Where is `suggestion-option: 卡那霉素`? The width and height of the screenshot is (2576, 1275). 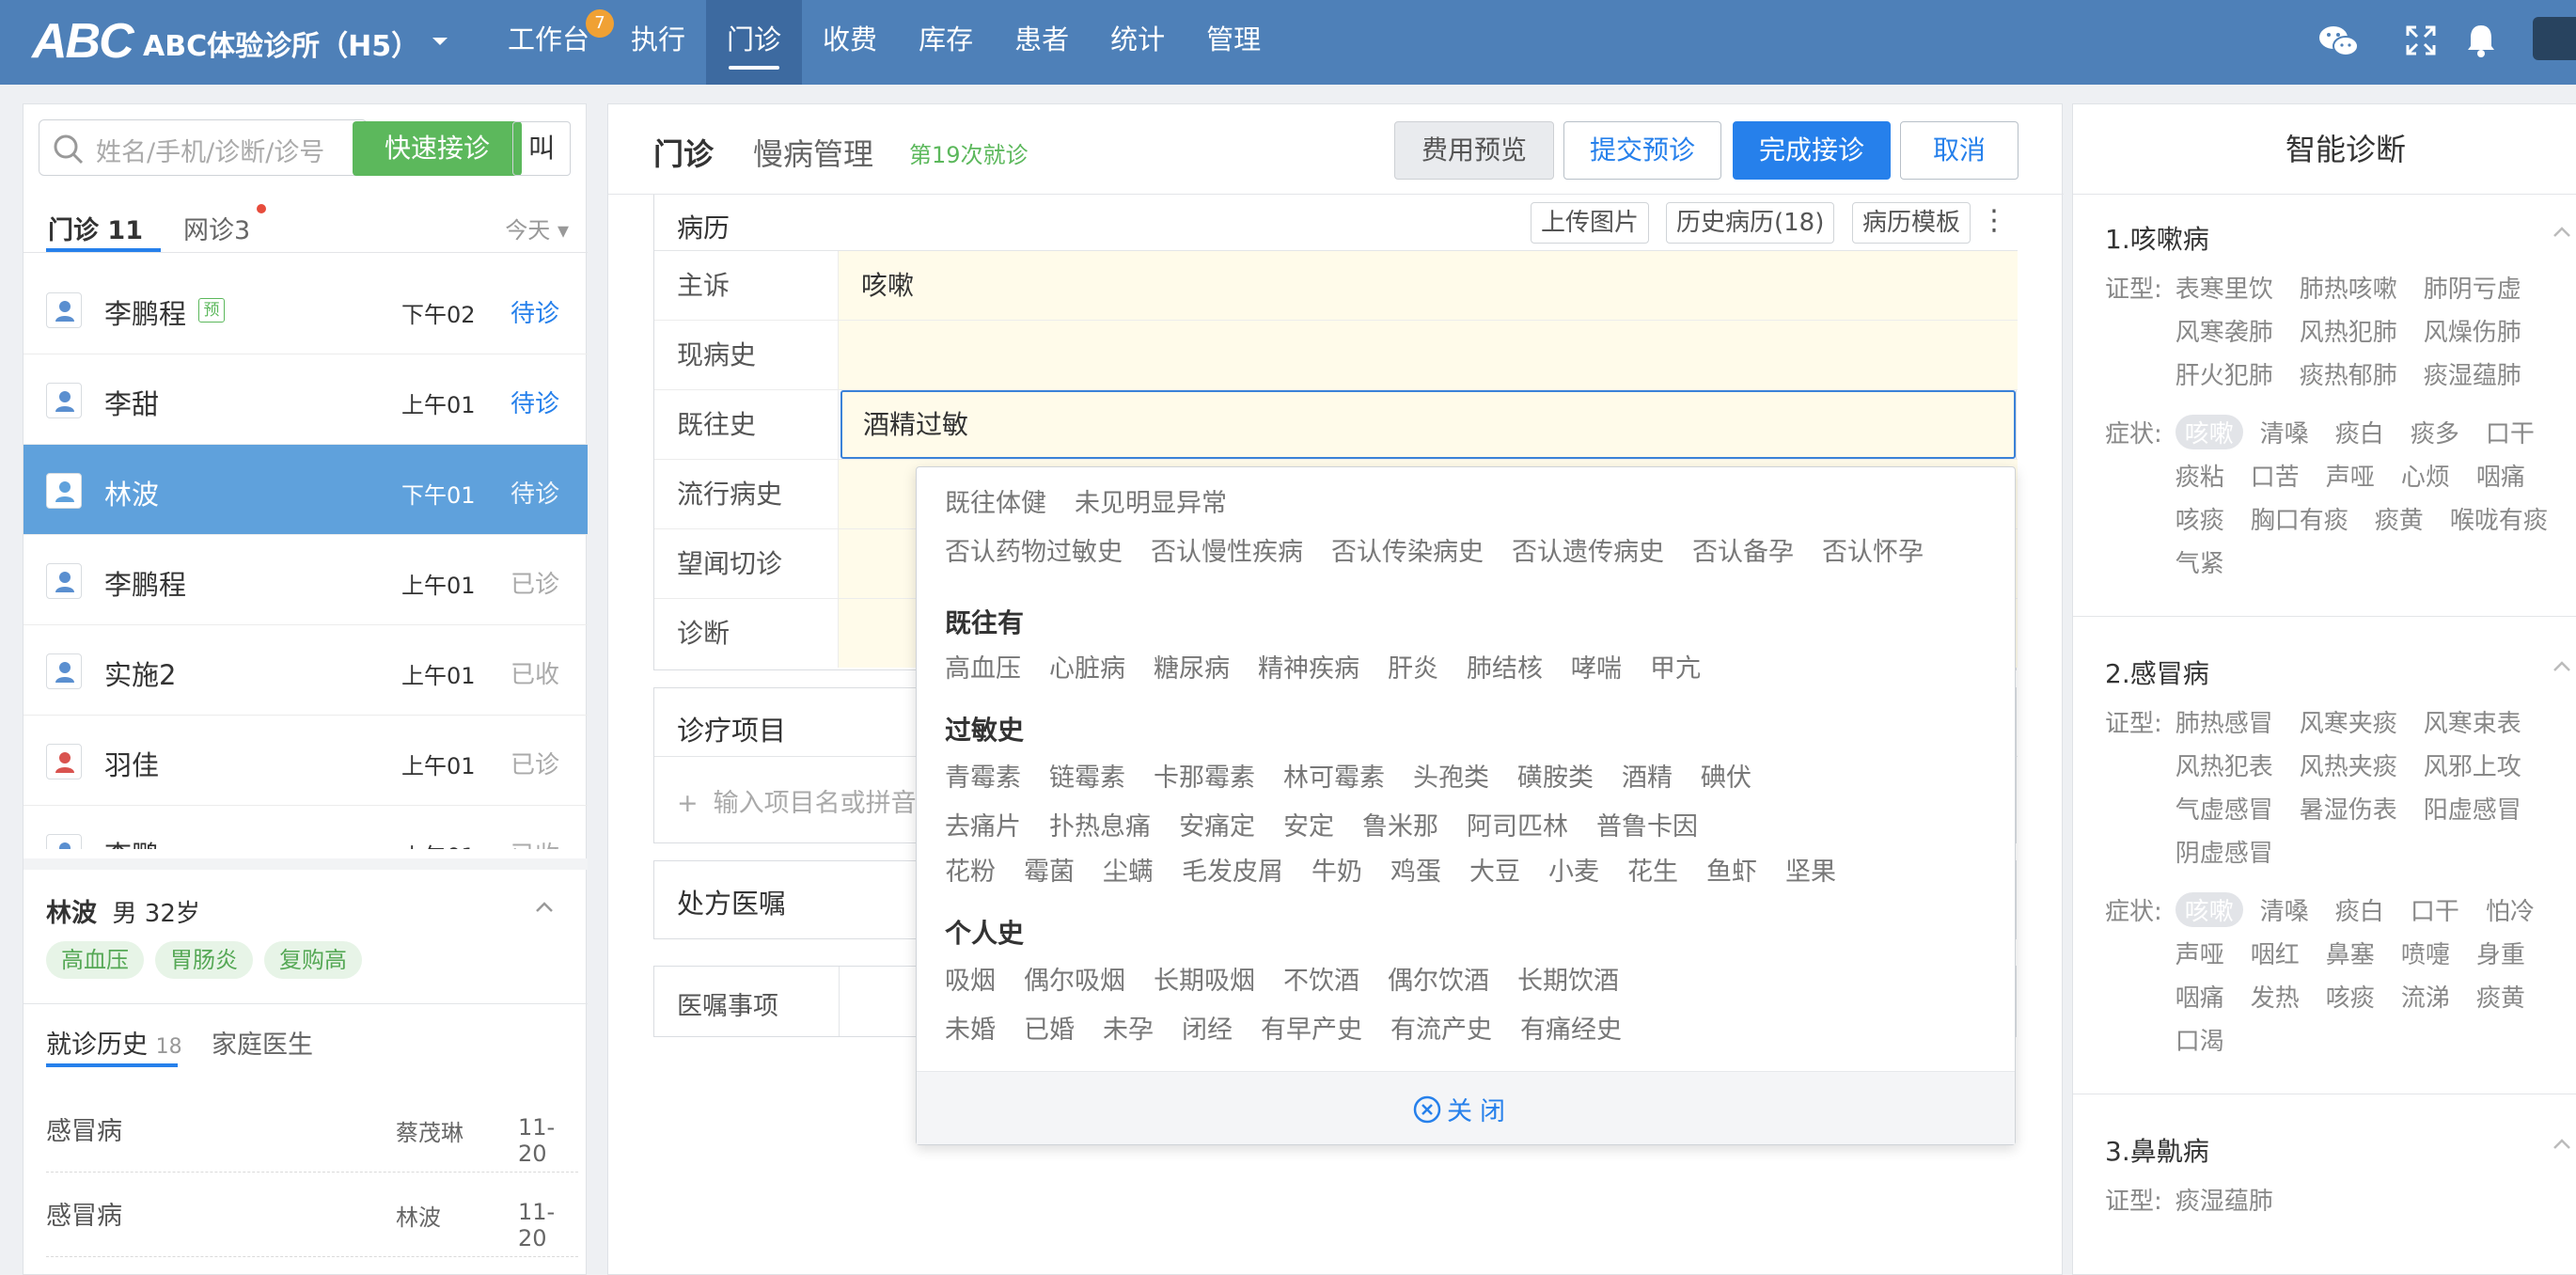 suggestion-option: 卡那霉素 is located at coordinates (1205, 778).